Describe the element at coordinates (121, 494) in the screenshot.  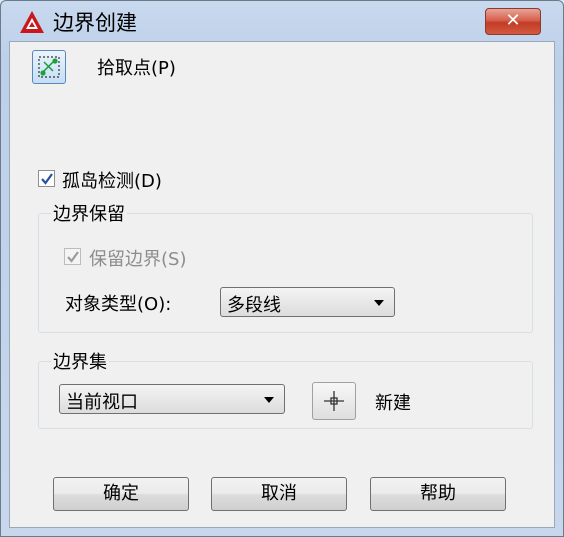
I see `ok-button: 确定` at that location.